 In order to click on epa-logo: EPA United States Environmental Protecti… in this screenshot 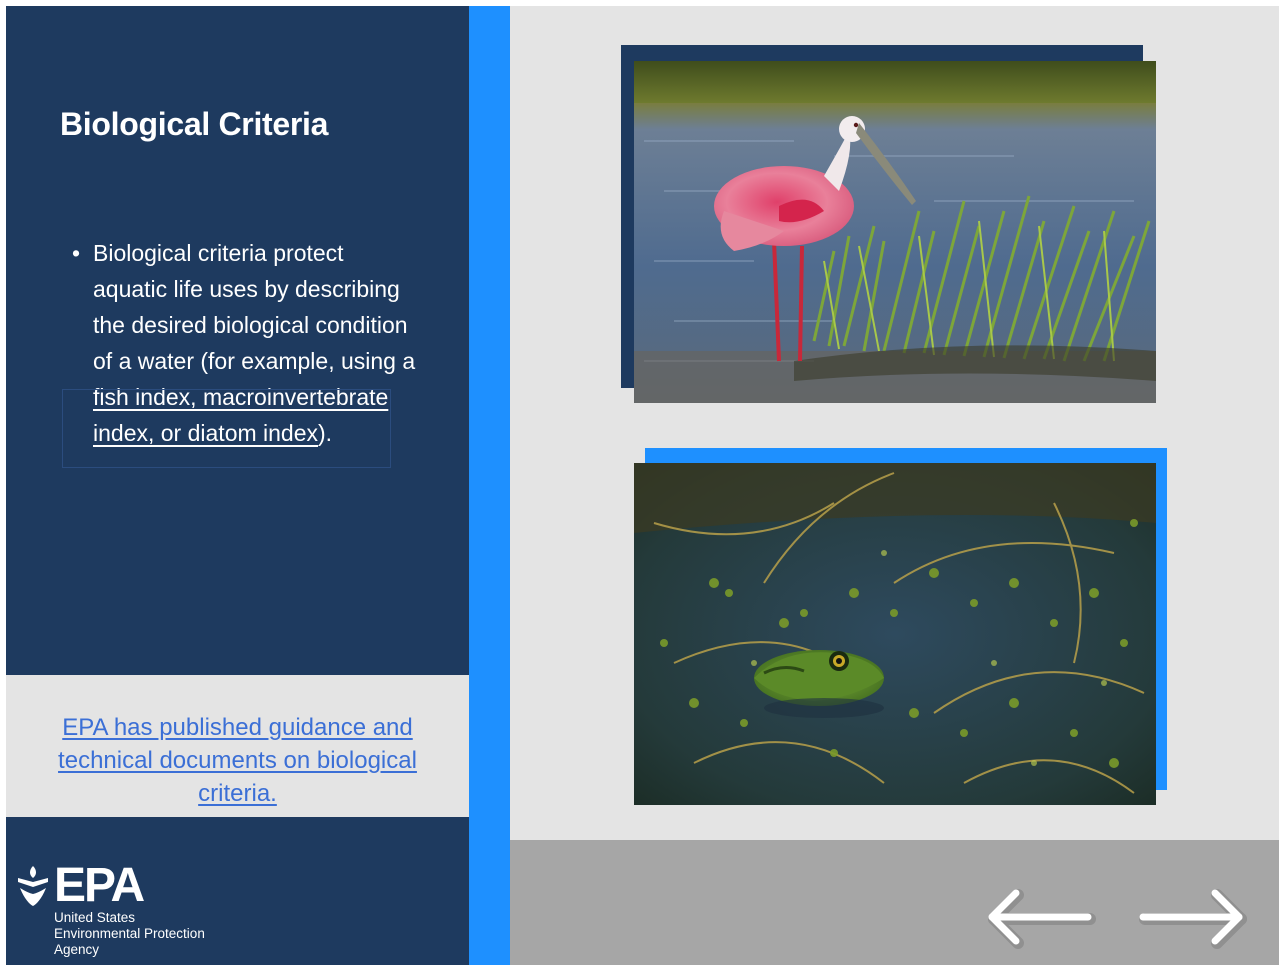, I will do `click(121, 911)`.